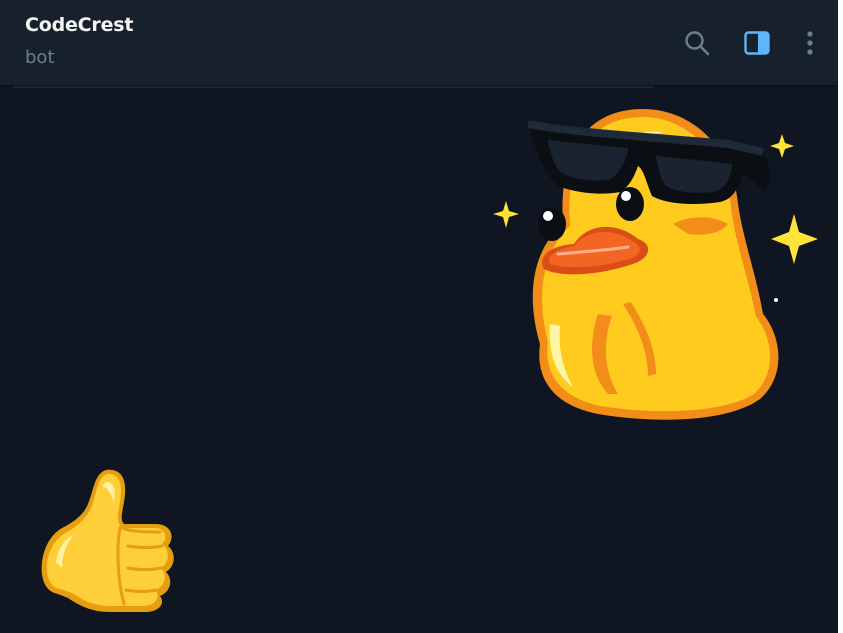  What do you see at coordinates (79, 25) in the screenshot?
I see `chat-title: CodeCrest` at bounding box center [79, 25].